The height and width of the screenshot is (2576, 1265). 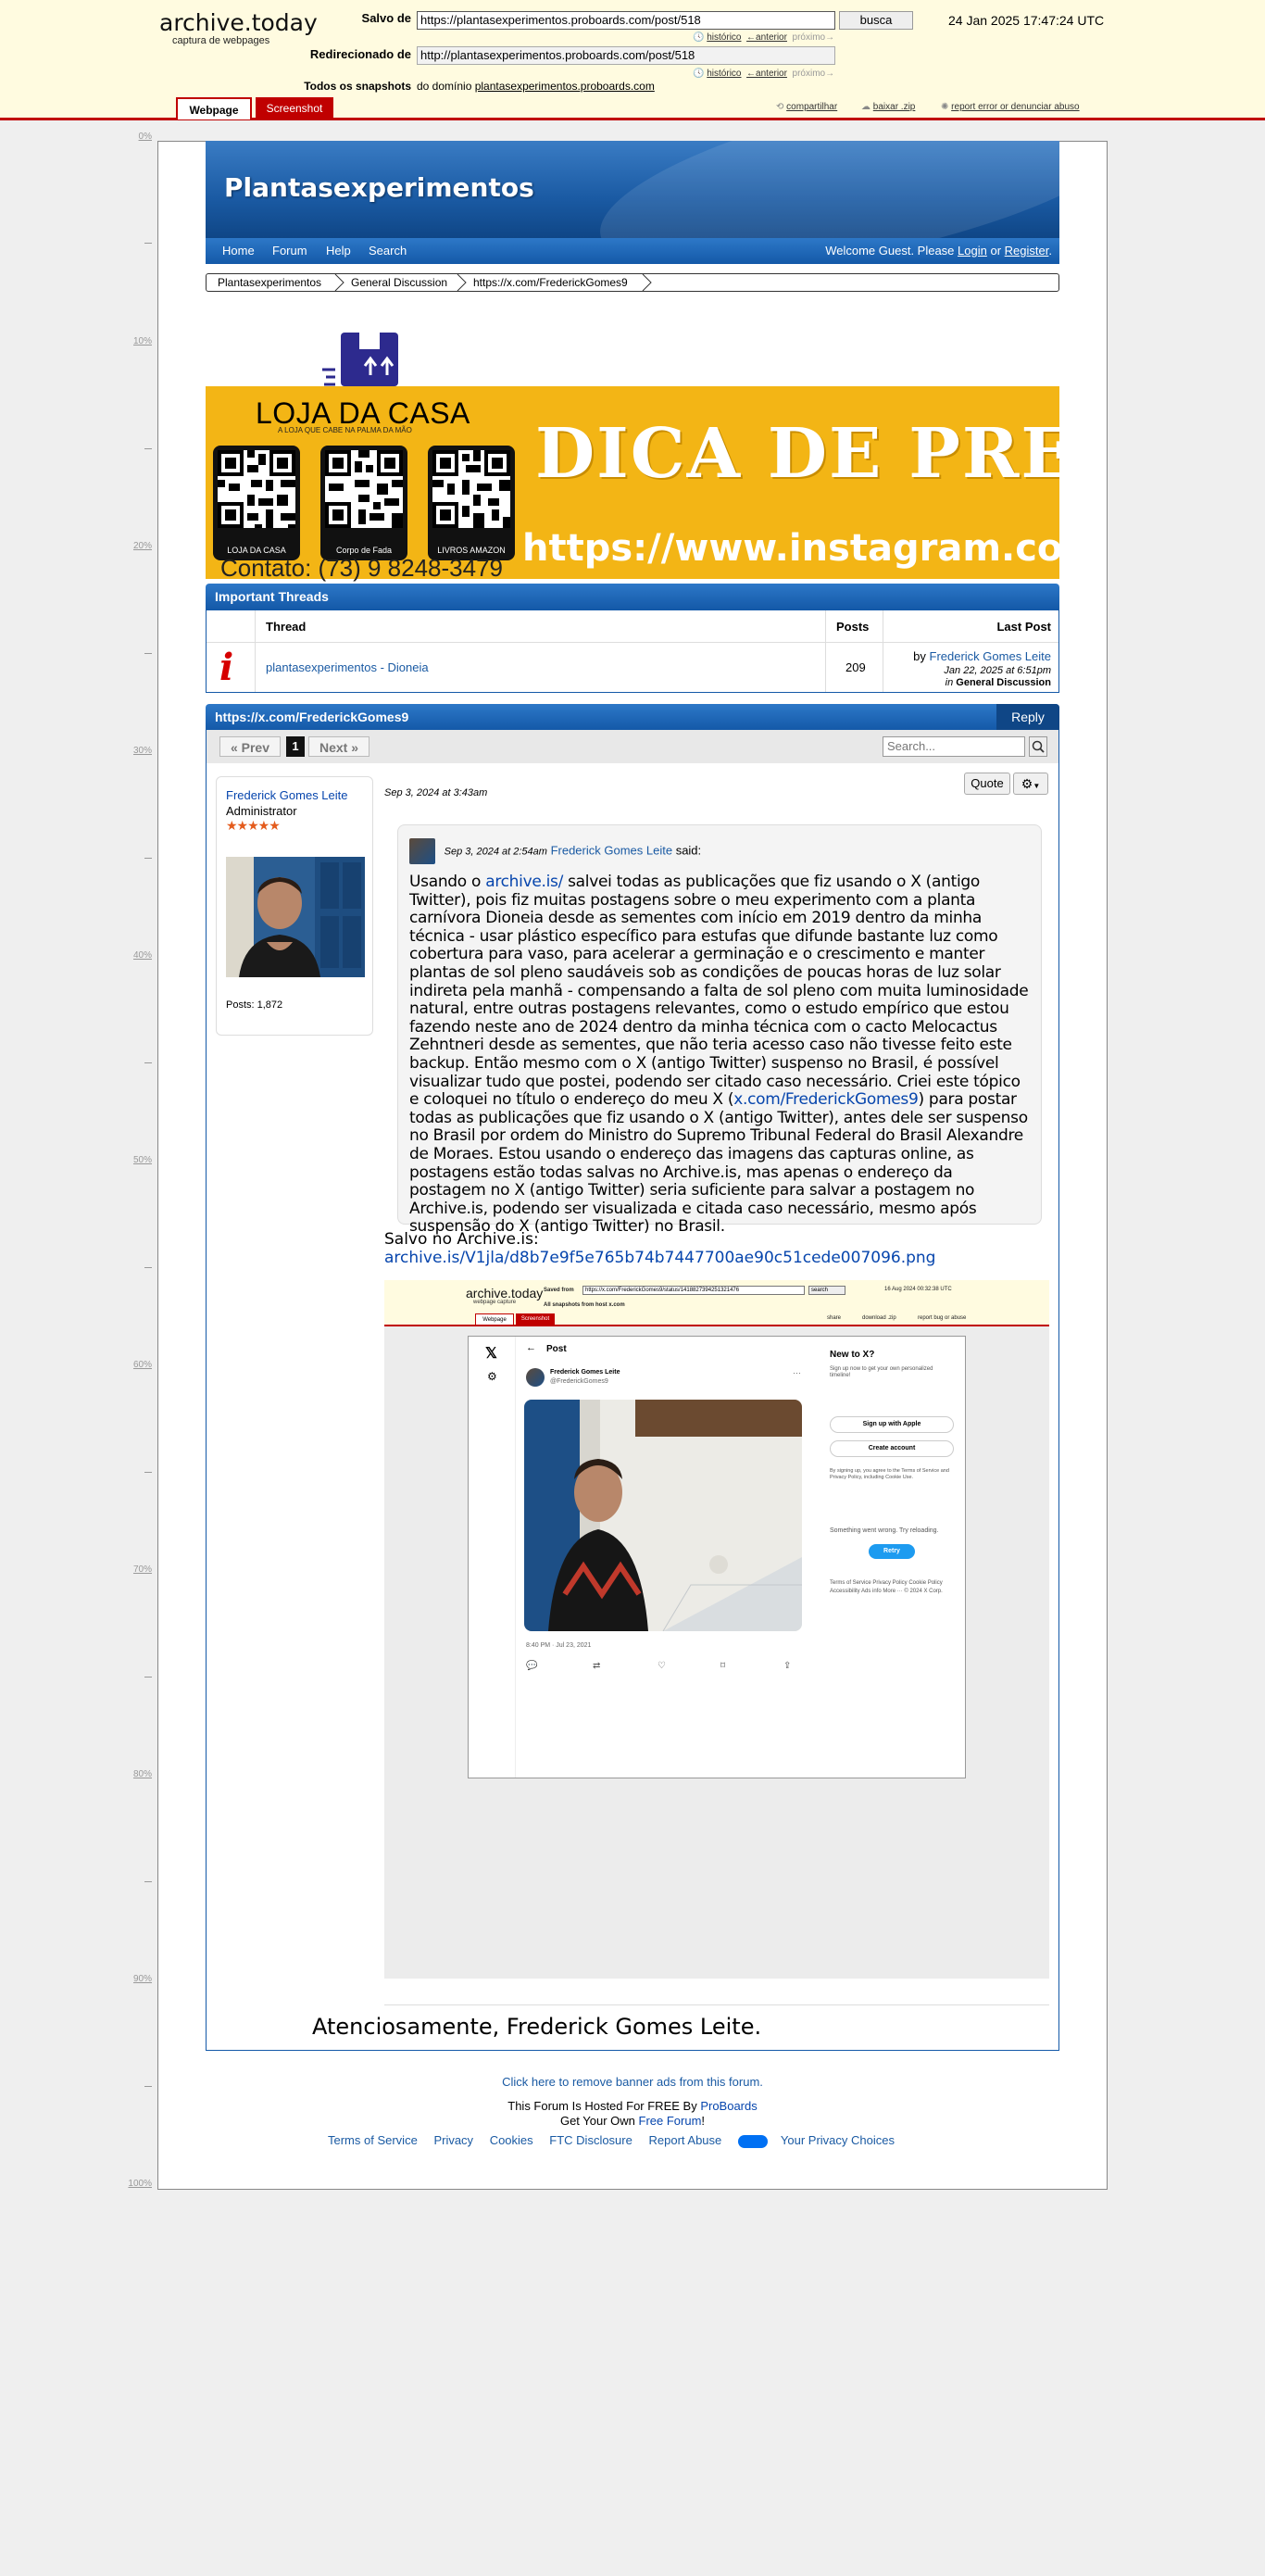 I want to click on tab-screenshot: Screenshot, so click(x=294, y=108).